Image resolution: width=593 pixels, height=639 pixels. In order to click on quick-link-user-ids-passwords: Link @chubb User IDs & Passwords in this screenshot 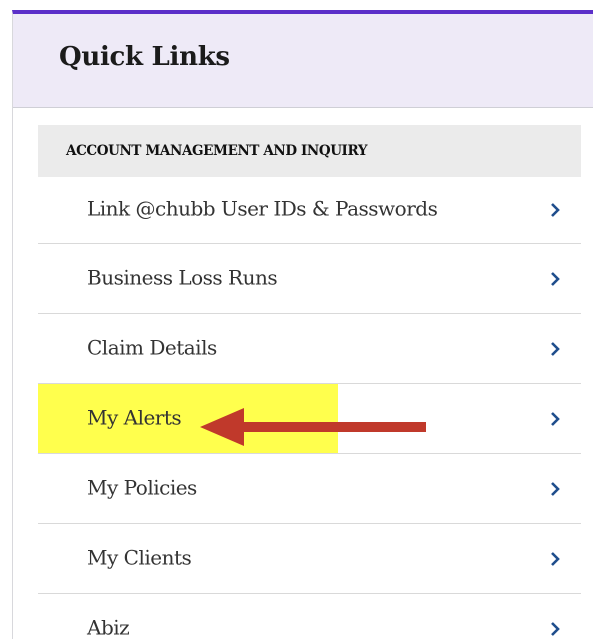, I will do `click(309, 210)`.